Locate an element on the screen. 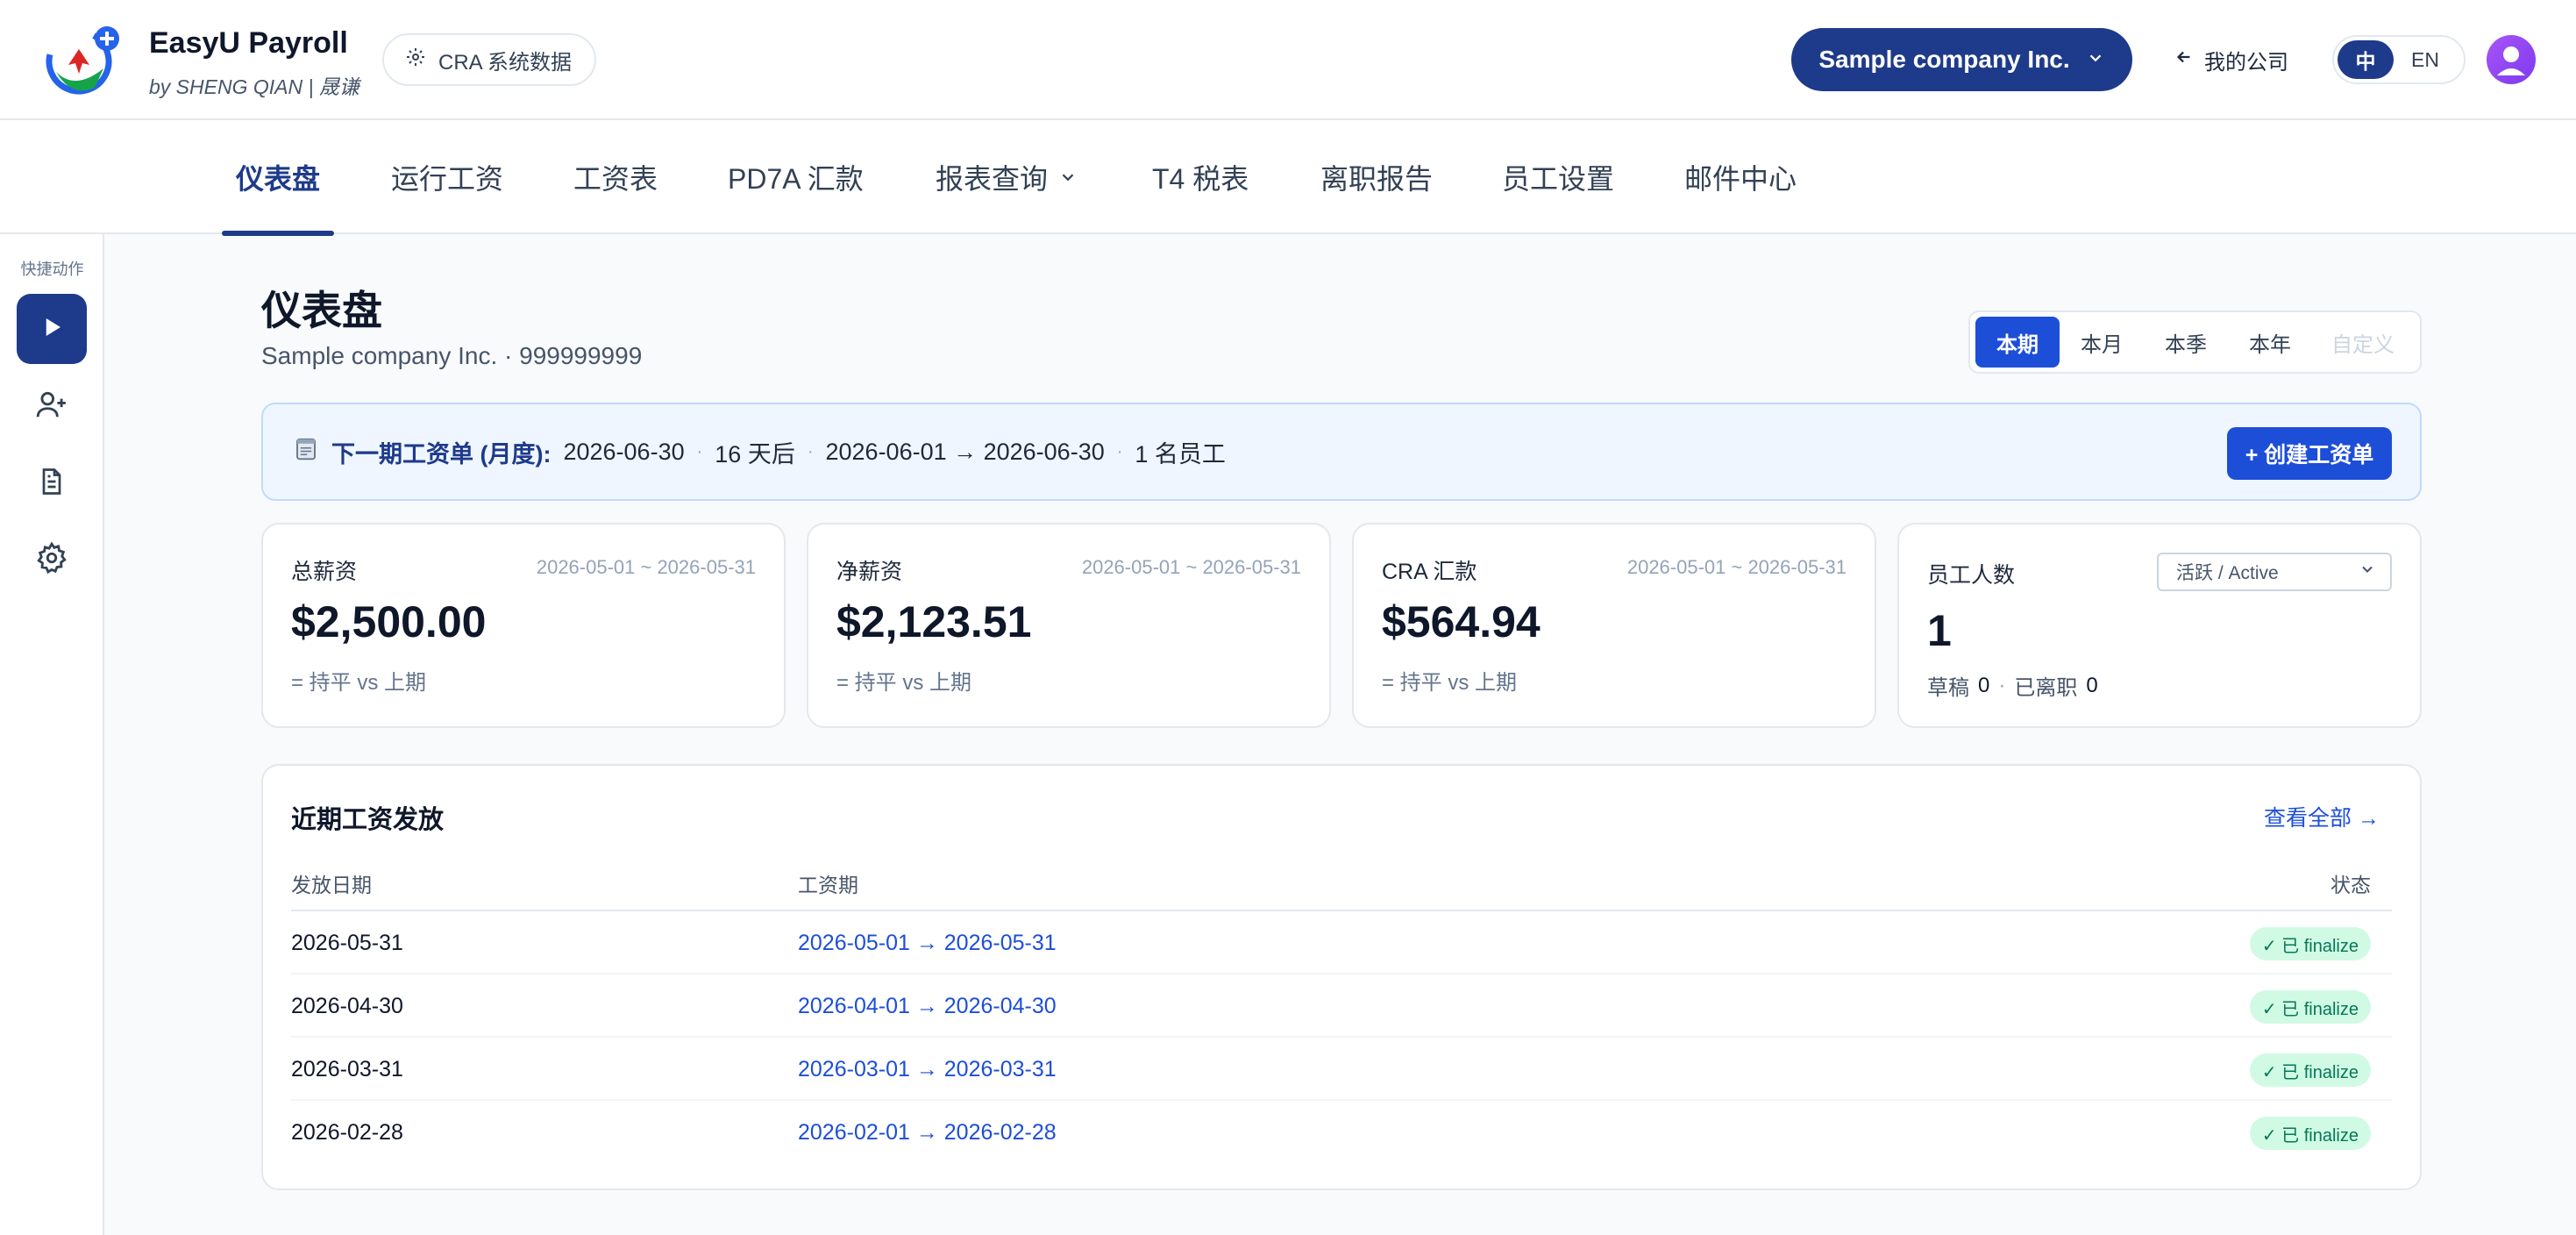  create-payroll-button: + 创建工资单 is located at coordinates (2309, 453).